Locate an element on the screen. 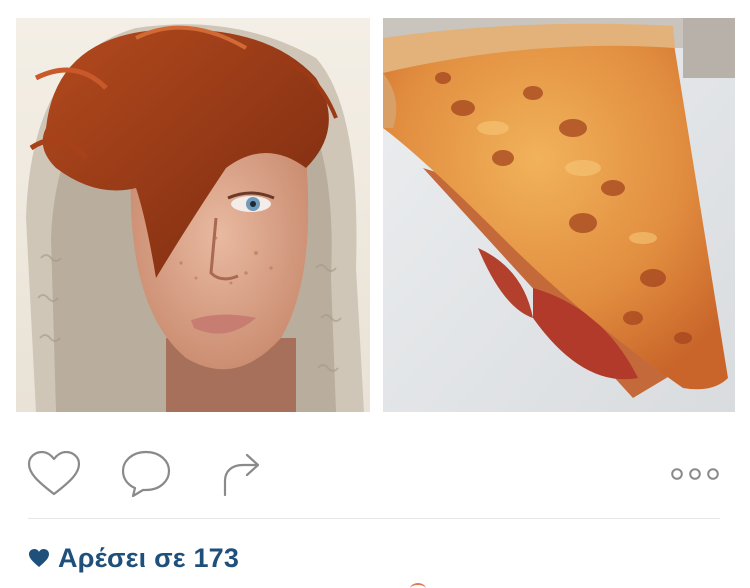 The image size is (750, 588). more-options-button is located at coordinates (695, 474).